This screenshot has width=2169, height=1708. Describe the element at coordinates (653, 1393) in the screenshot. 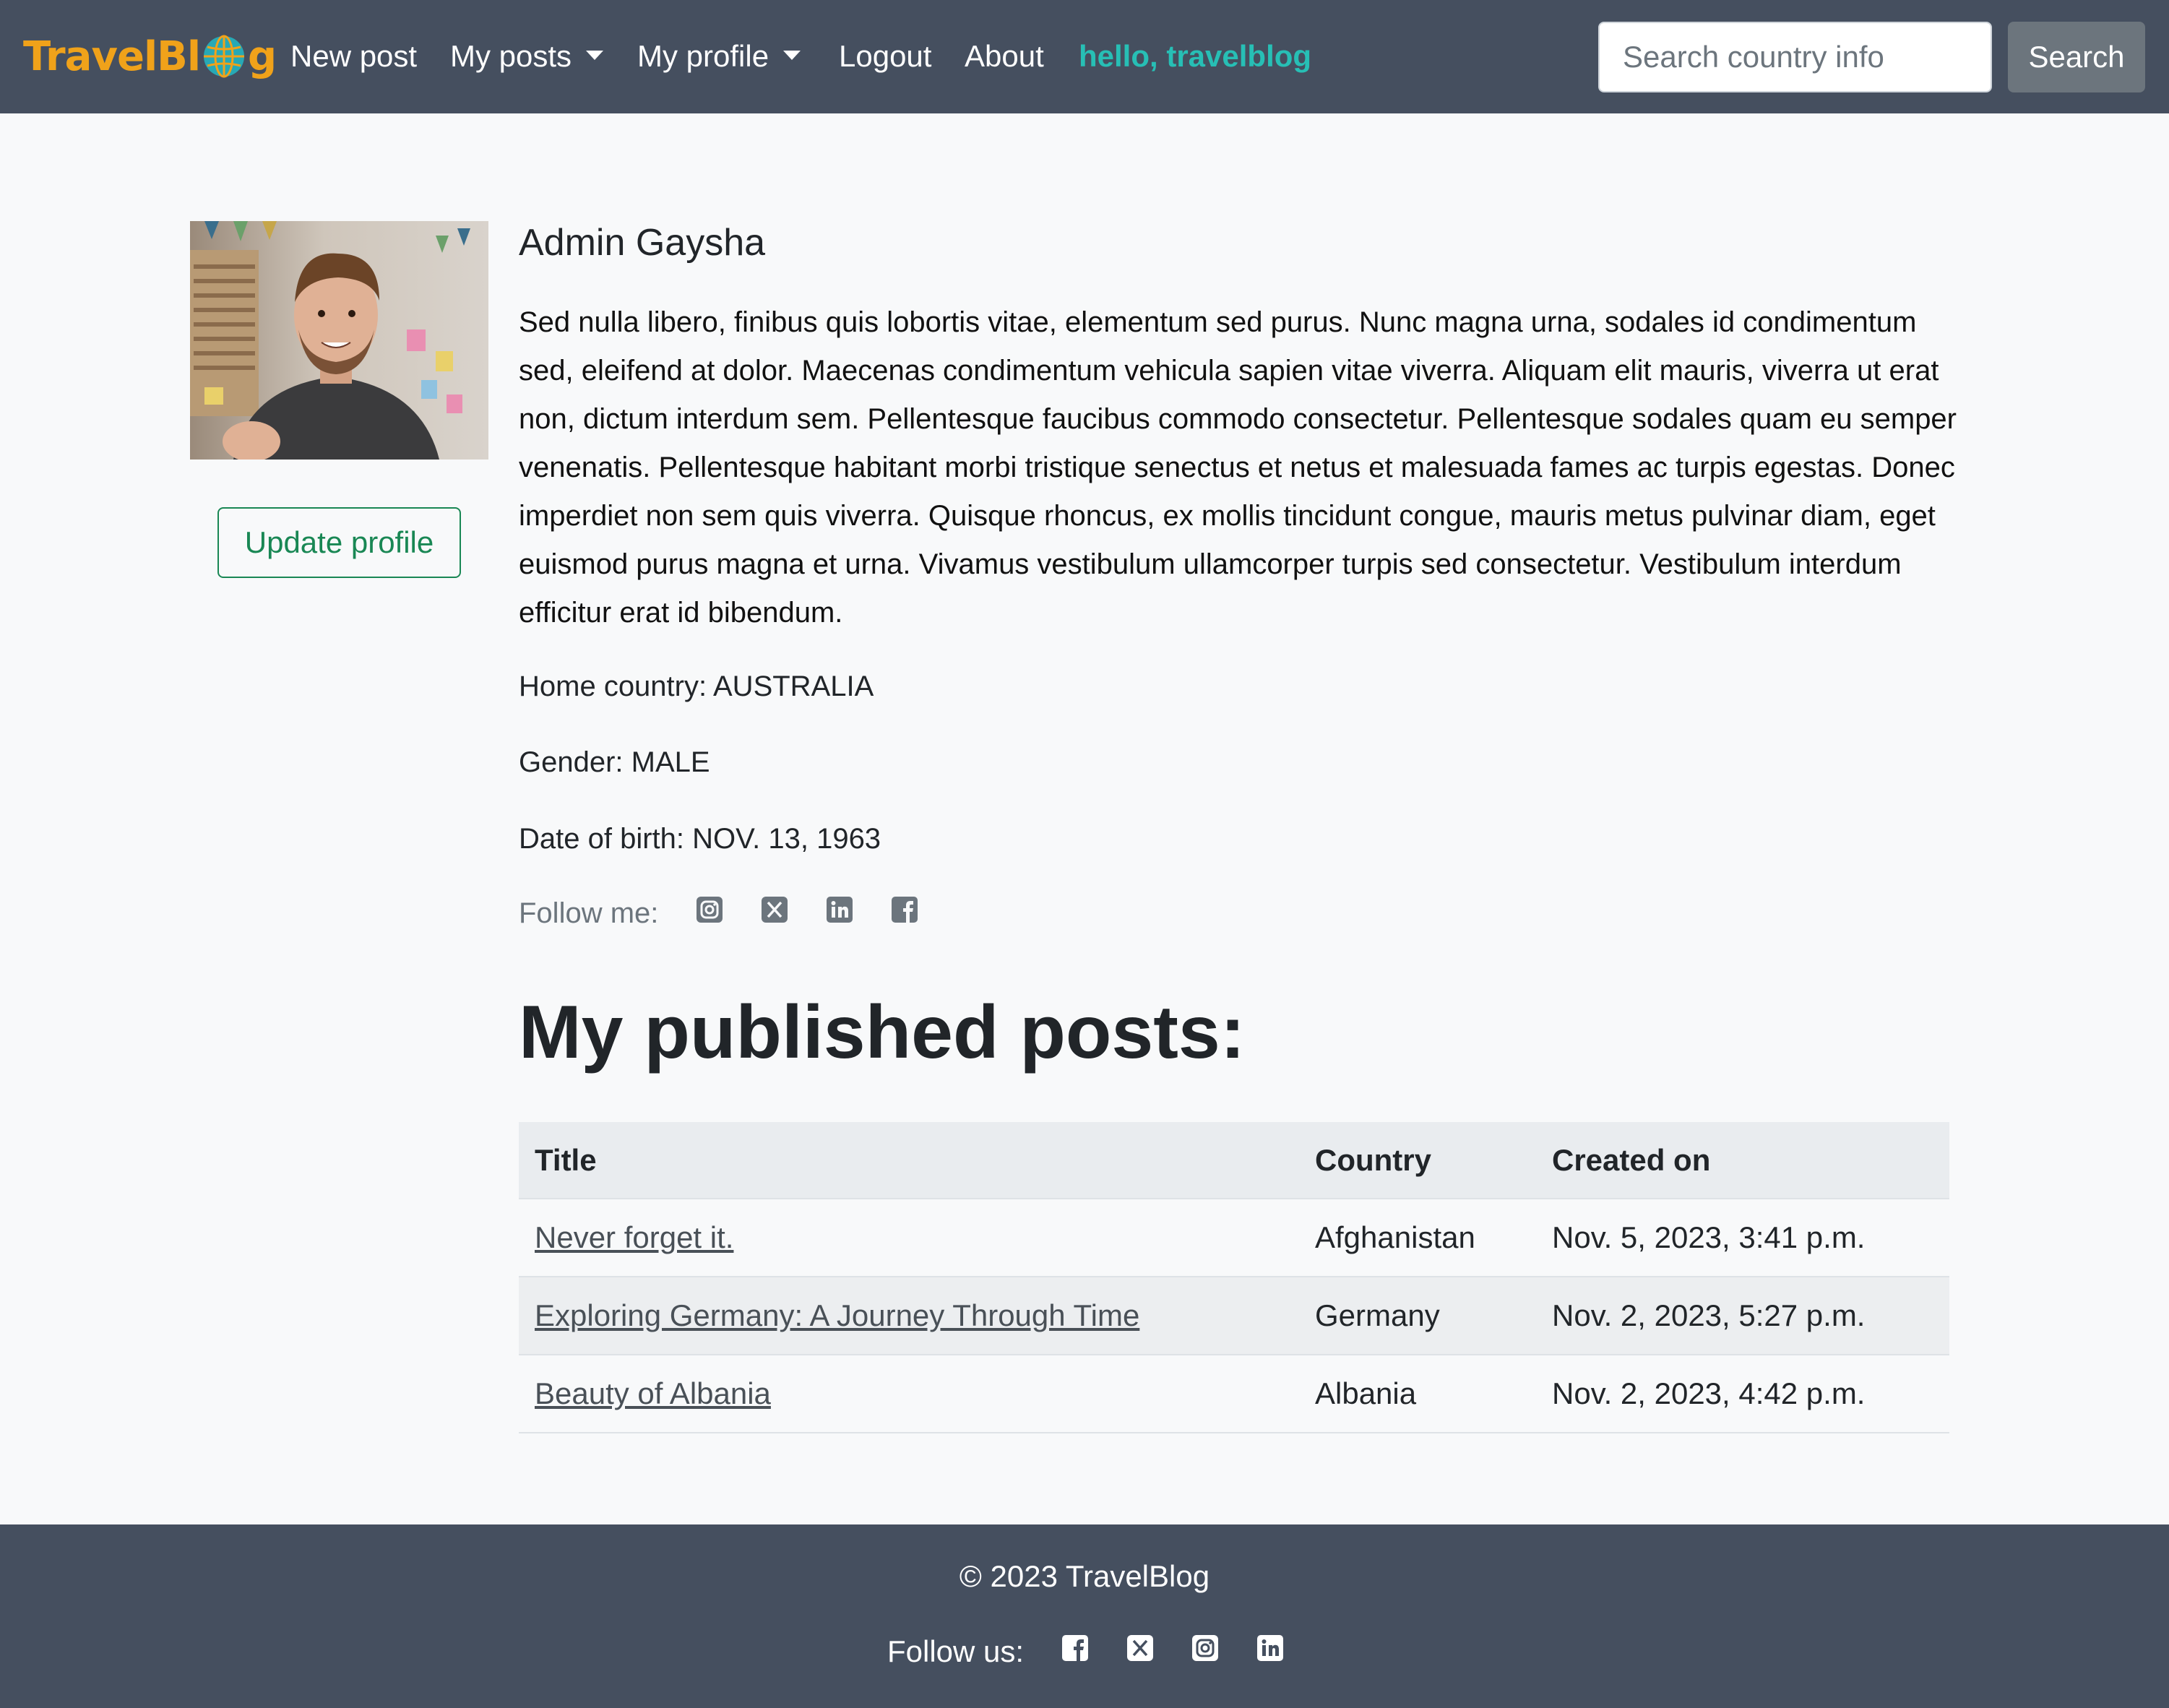

I see `post-title-link: Beauty of Albania` at that location.